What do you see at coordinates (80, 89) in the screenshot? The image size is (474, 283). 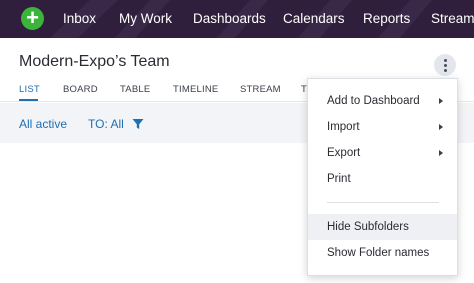 I see `tab-board: BOARD` at bounding box center [80, 89].